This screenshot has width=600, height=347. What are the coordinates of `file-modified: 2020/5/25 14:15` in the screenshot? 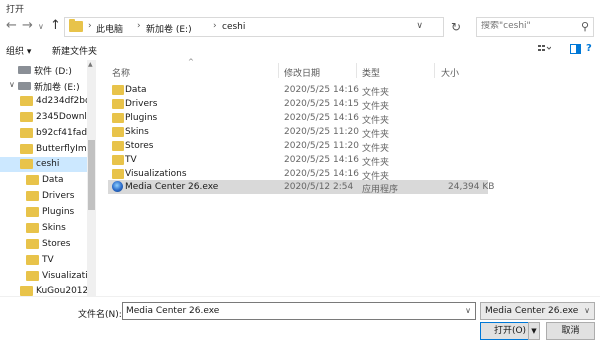 It's located at (321, 104).